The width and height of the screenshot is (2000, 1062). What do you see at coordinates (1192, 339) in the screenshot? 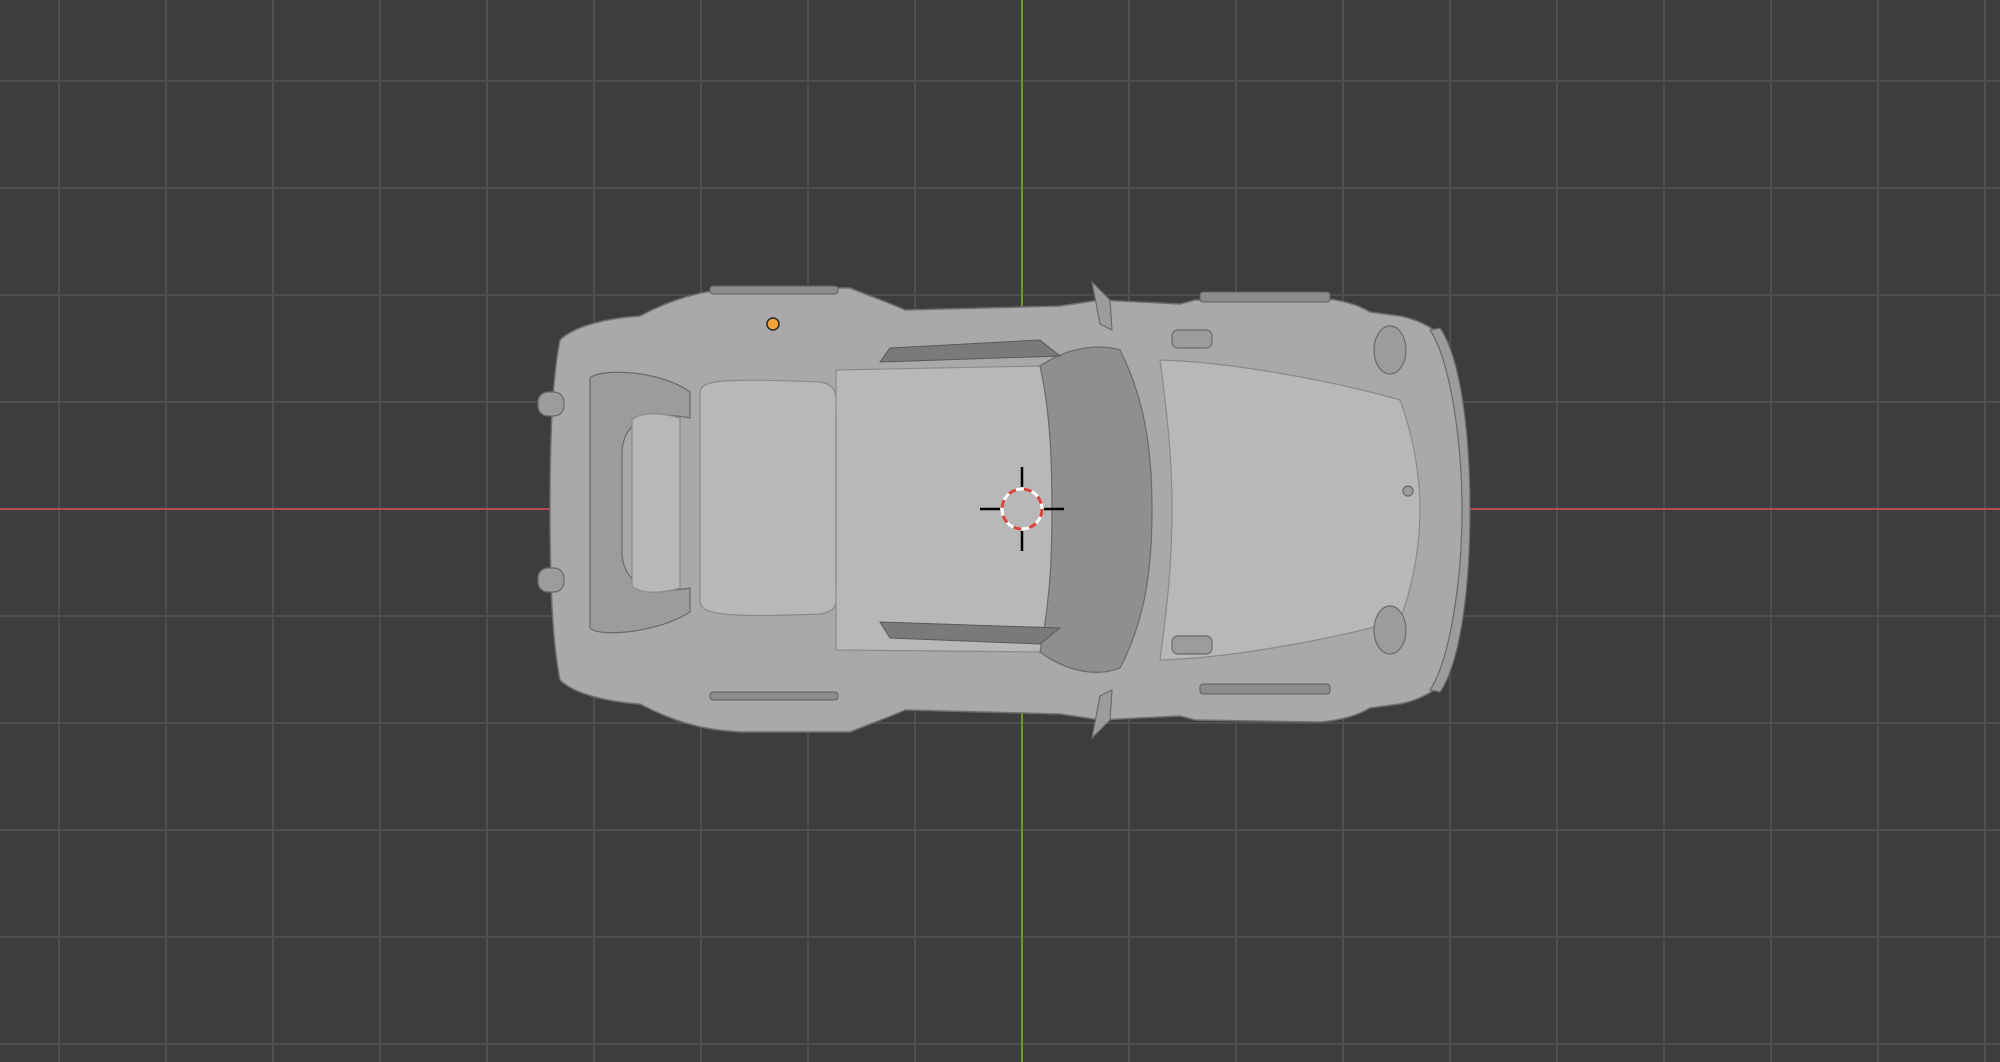
I see `fuel-cap-top` at bounding box center [1192, 339].